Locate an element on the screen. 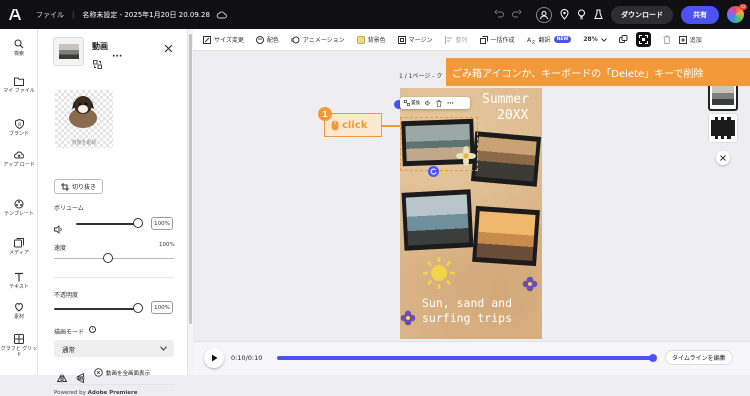 Image resolution: width=750 pixels, height=396 pixels. panel-title: 動画 is located at coordinates (100, 46).